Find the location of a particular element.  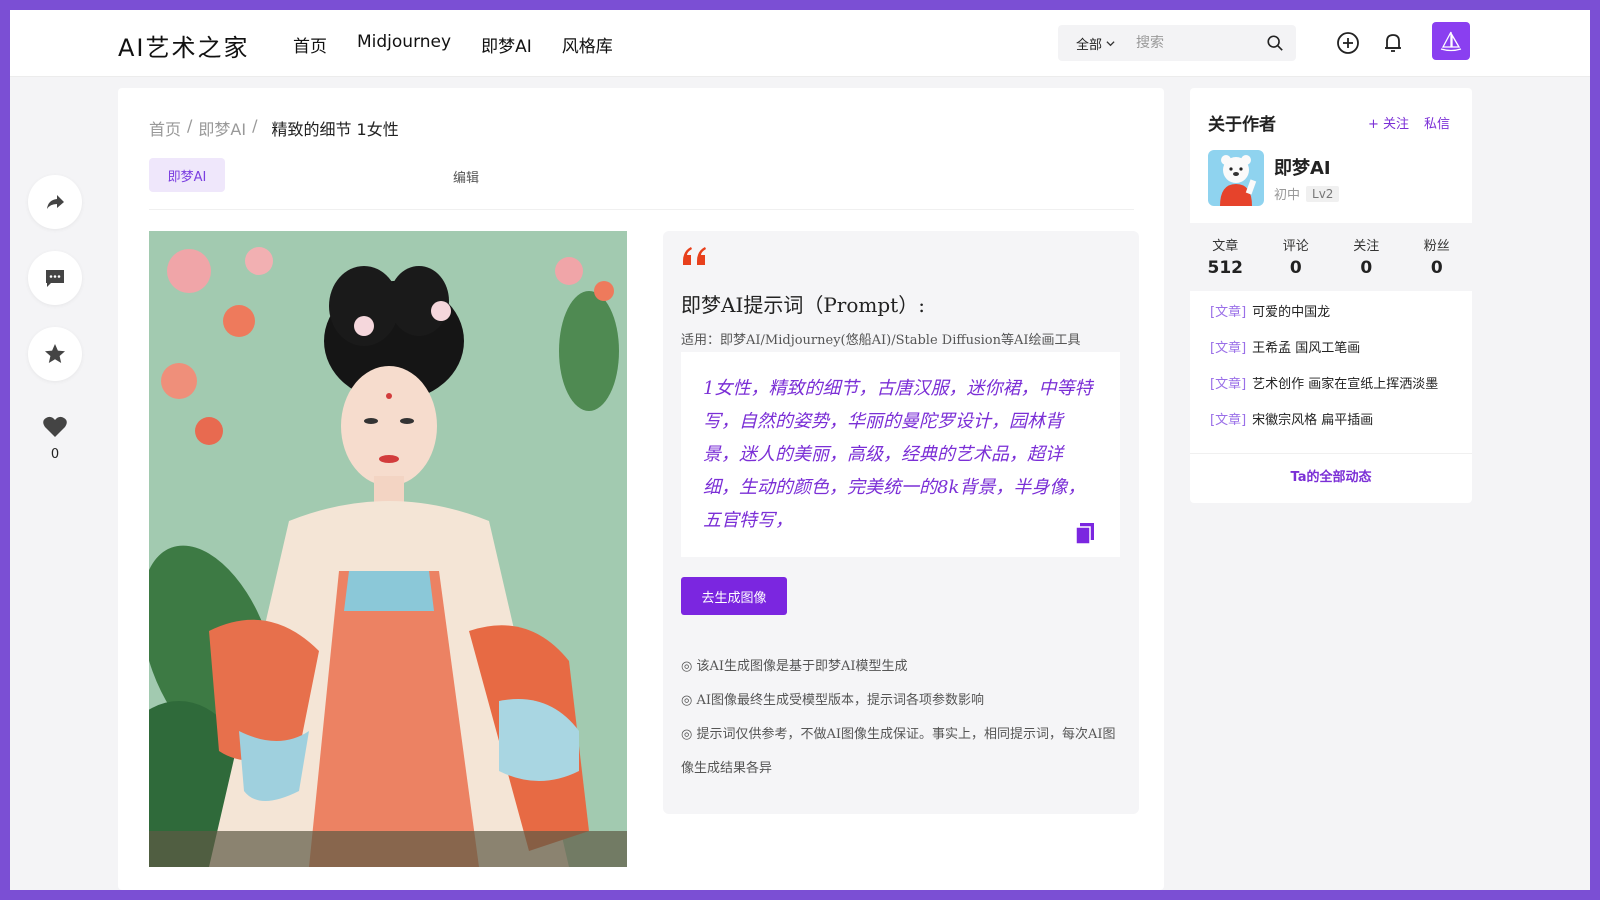

heart-icon is located at coordinates (55, 427).